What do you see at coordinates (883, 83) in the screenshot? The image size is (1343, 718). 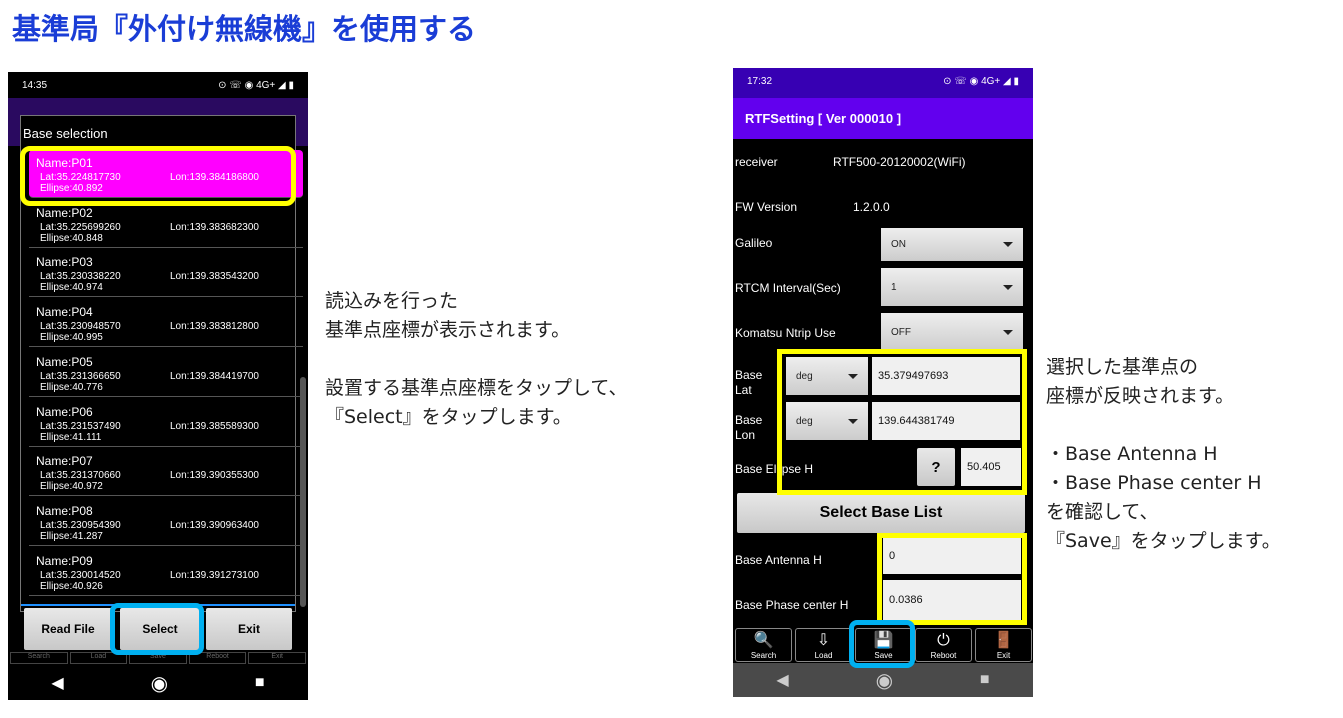 I see `status-bar: 17:32 ⊙ ☏ ◉ 4G+ ◢ ▮` at bounding box center [883, 83].